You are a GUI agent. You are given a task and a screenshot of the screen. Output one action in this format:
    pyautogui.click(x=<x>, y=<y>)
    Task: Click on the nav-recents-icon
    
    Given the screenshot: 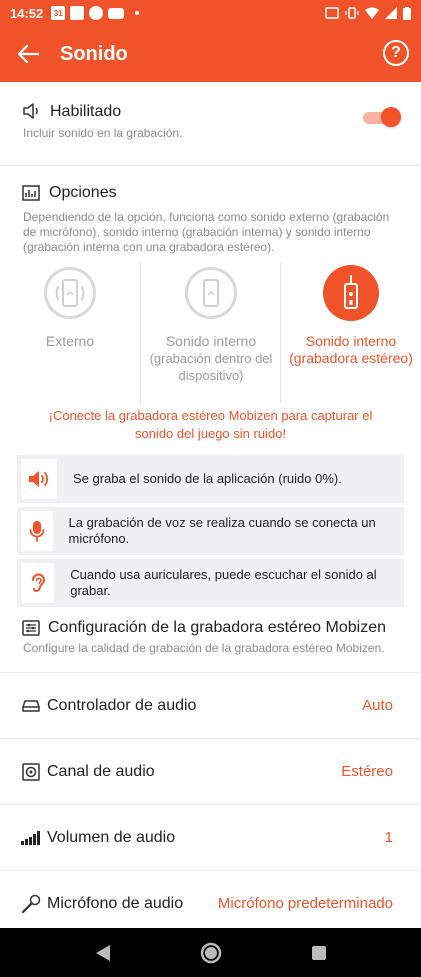 What is the action you would take?
    pyautogui.click(x=319, y=953)
    